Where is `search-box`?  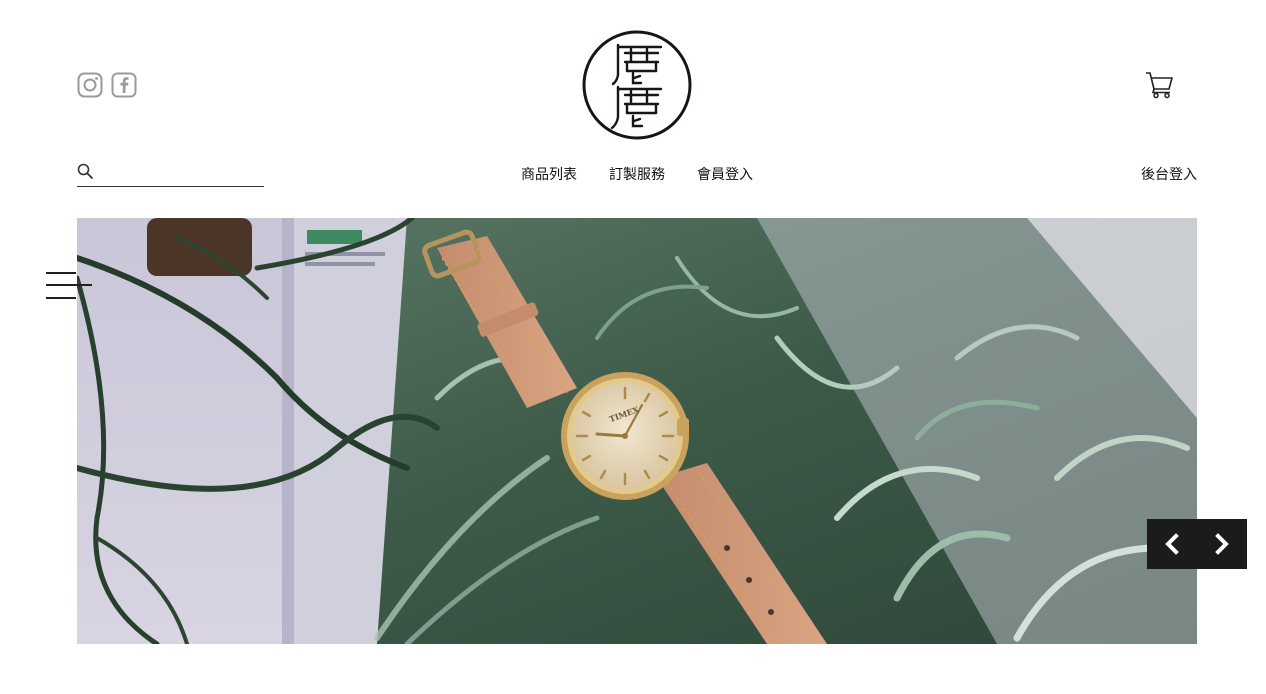
search-box is located at coordinates (170, 173).